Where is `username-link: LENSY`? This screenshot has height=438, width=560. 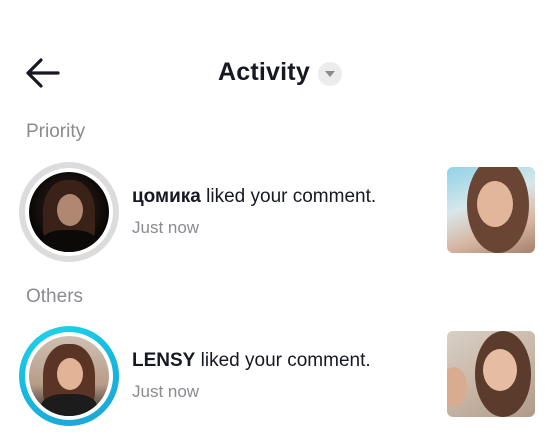
username-link: LENSY is located at coordinates (163, 360).